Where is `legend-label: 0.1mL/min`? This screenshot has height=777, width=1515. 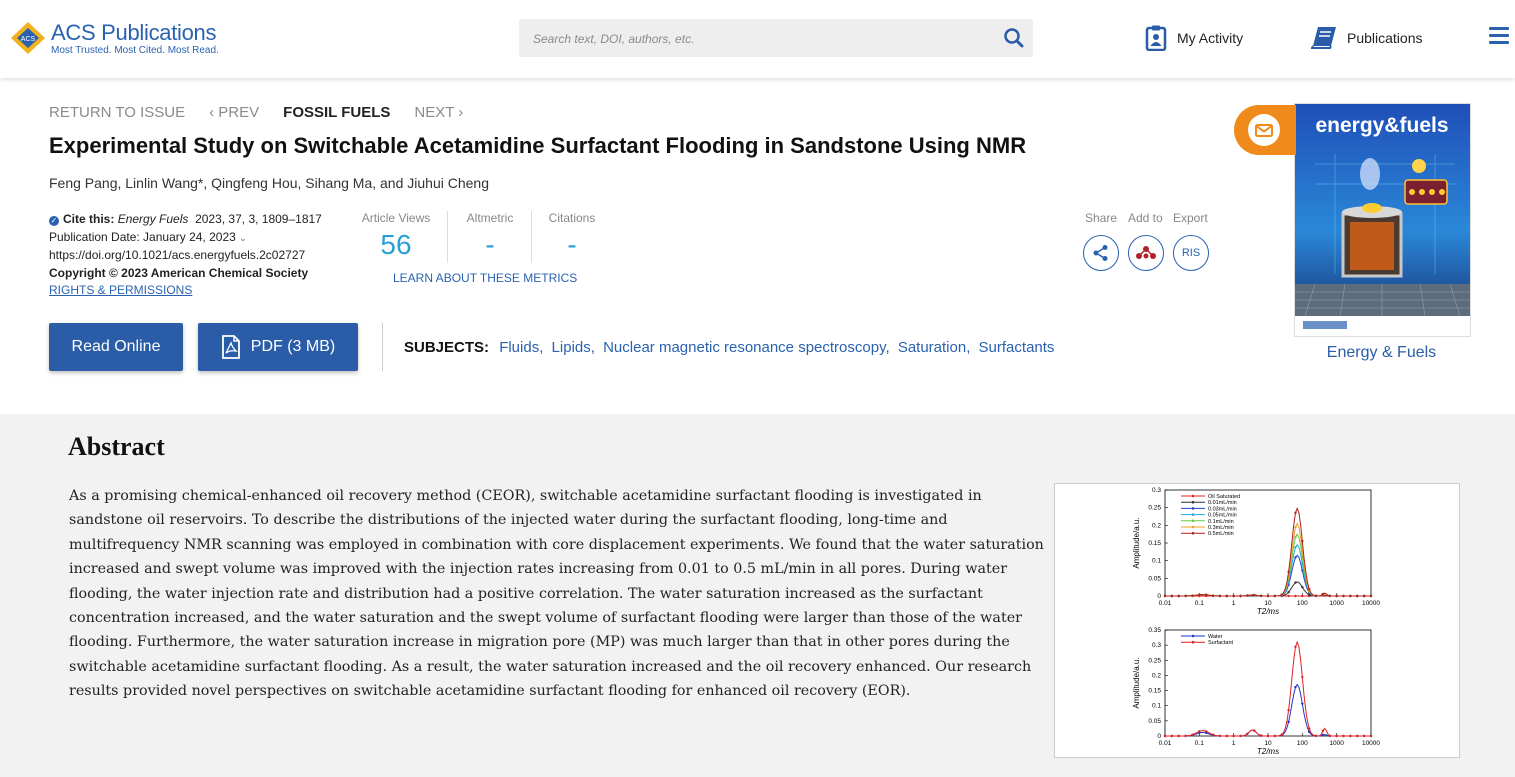
legend-label: 0.1mL/min is located at coordinates (1221, 522).